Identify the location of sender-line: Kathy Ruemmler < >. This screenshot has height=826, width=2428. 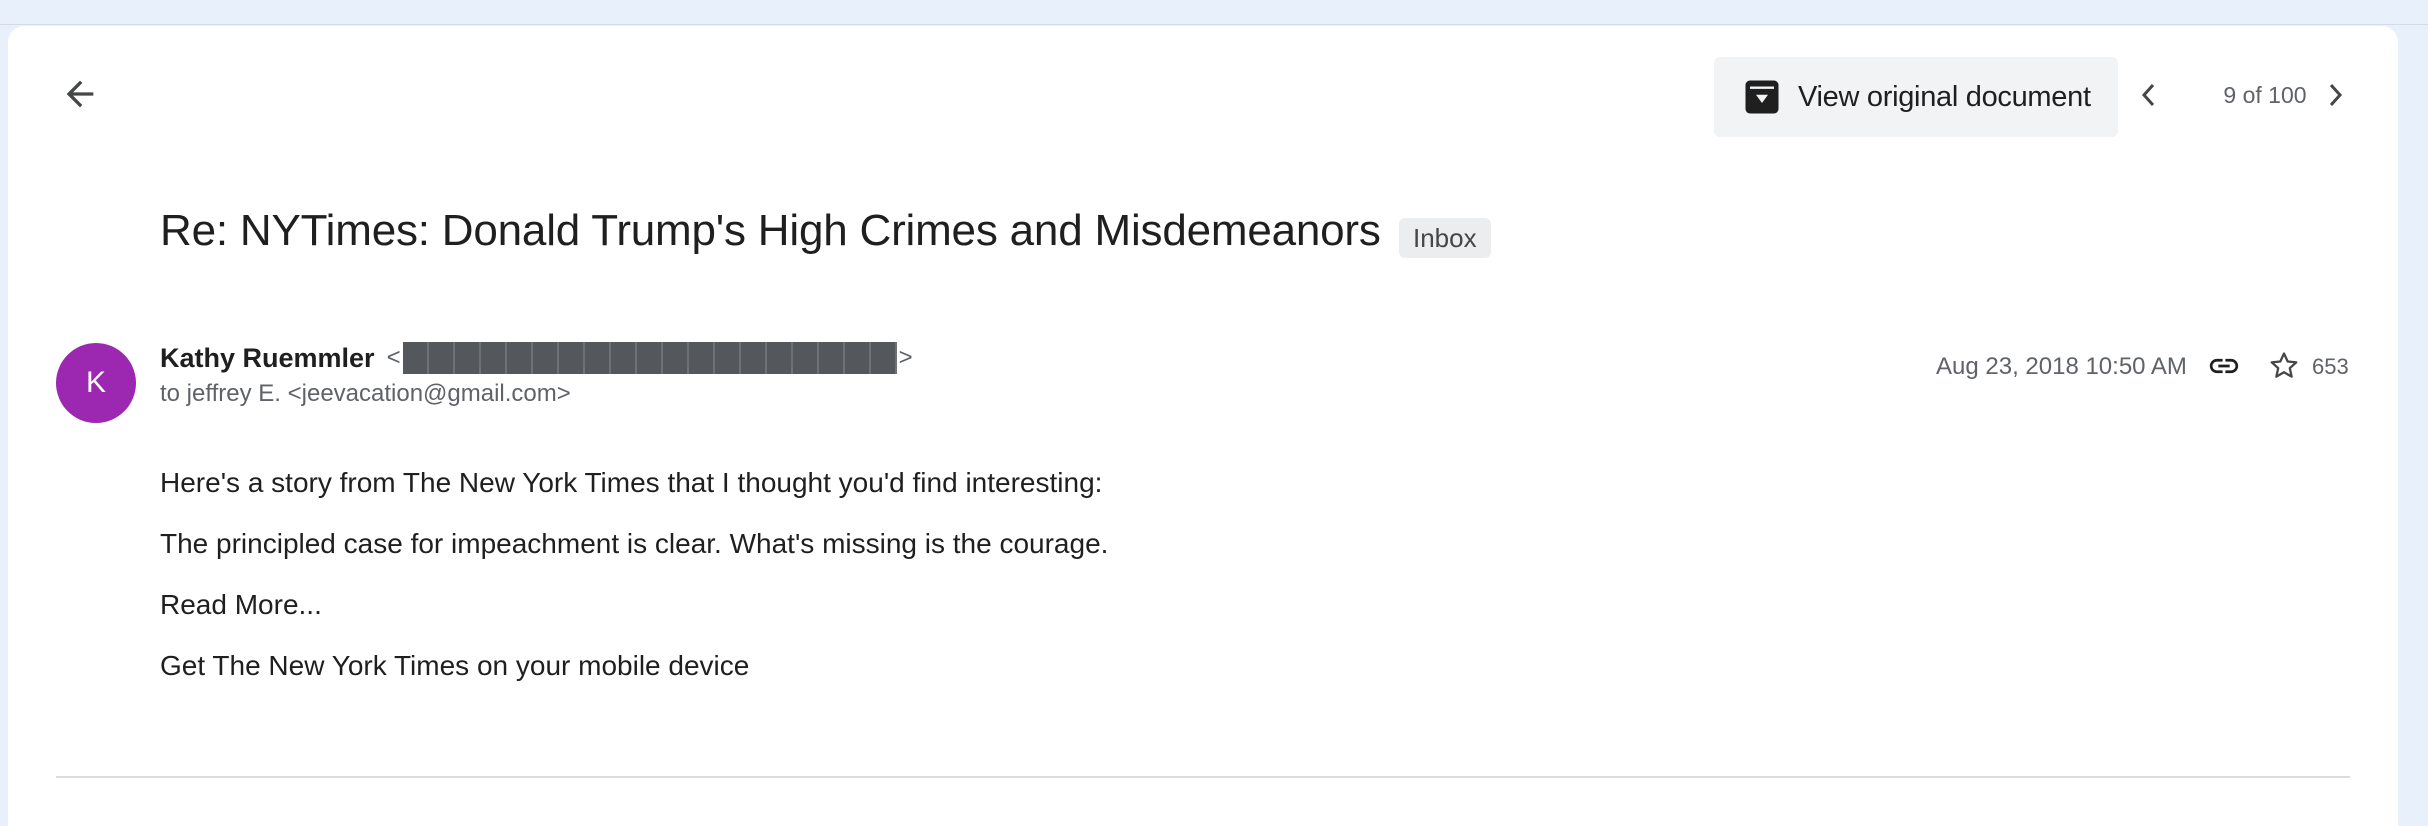
(536, 358).